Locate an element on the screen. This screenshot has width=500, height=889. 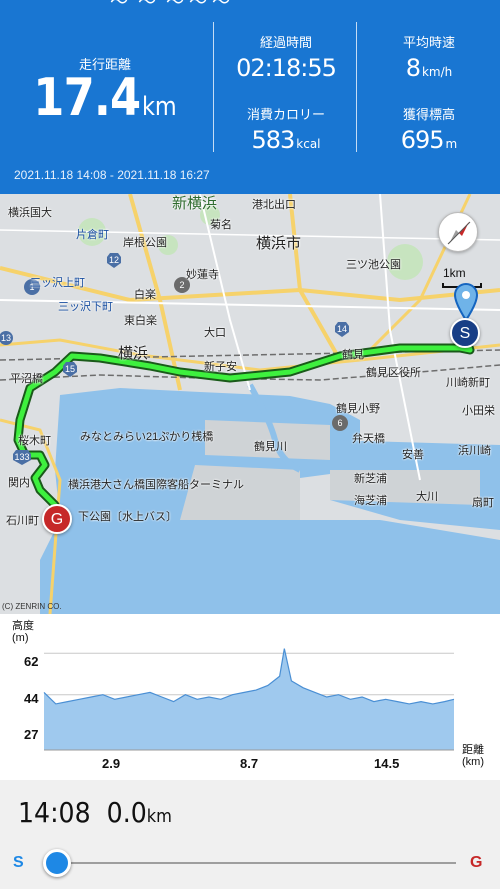
map-copyright: (C) ZENRIN CO. is located at coordinates (32, 606).